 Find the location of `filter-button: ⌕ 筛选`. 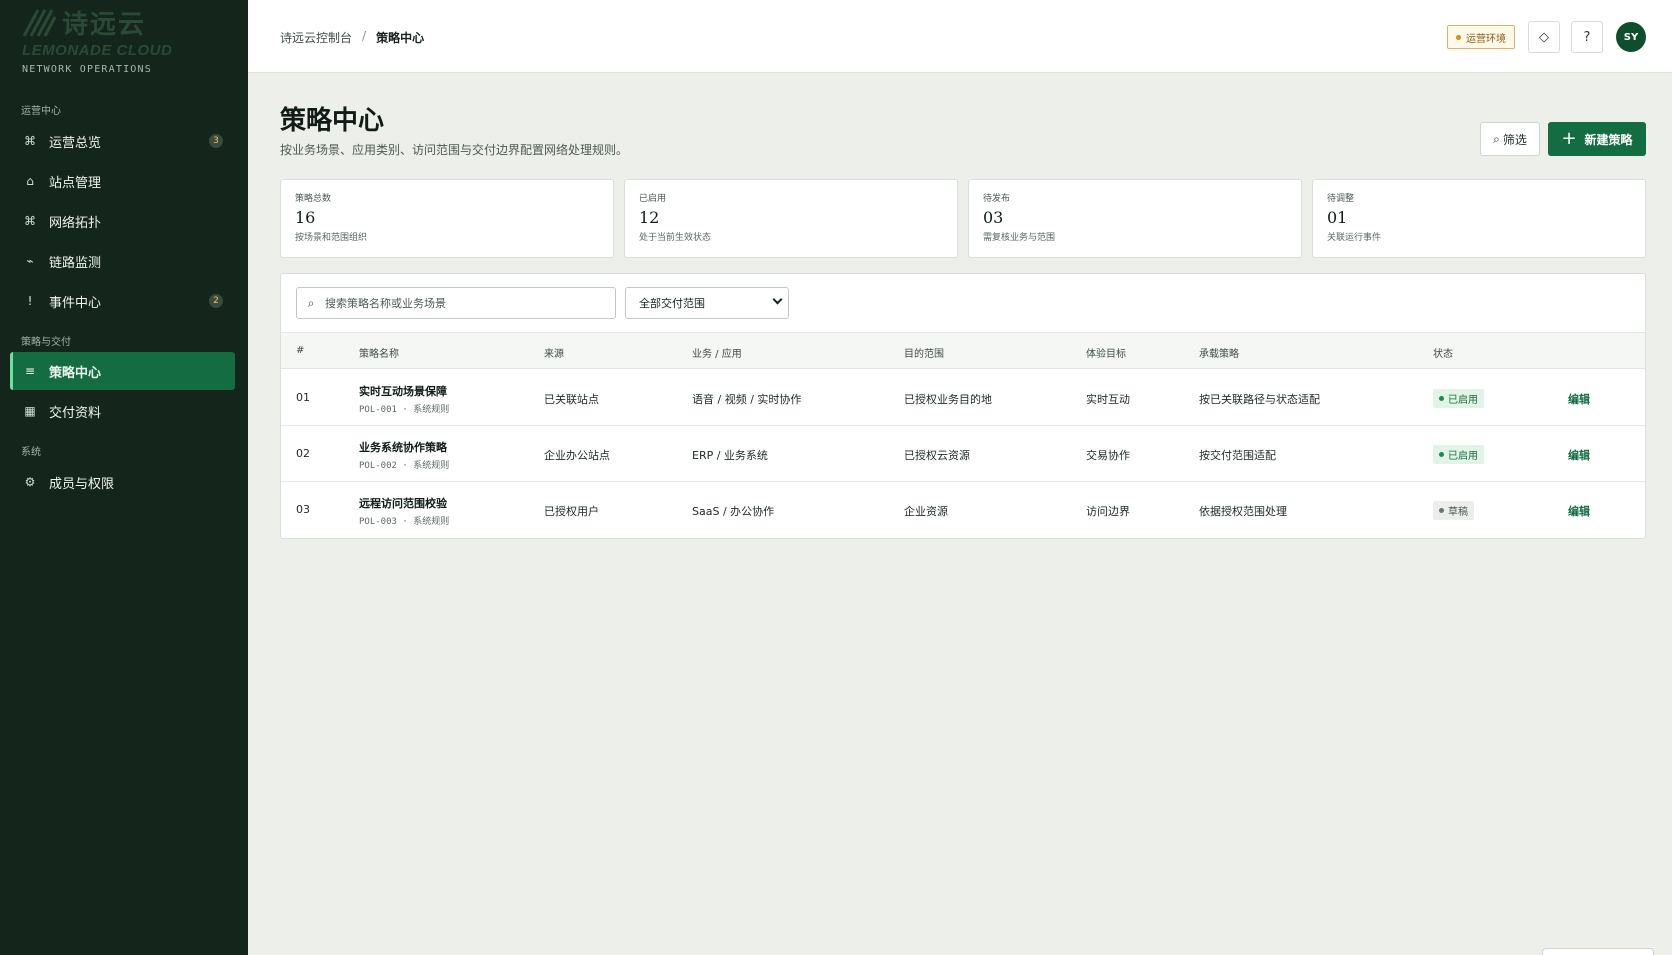

filter-button: ⌕ 筛选 is located at coordinates (1510, 139).